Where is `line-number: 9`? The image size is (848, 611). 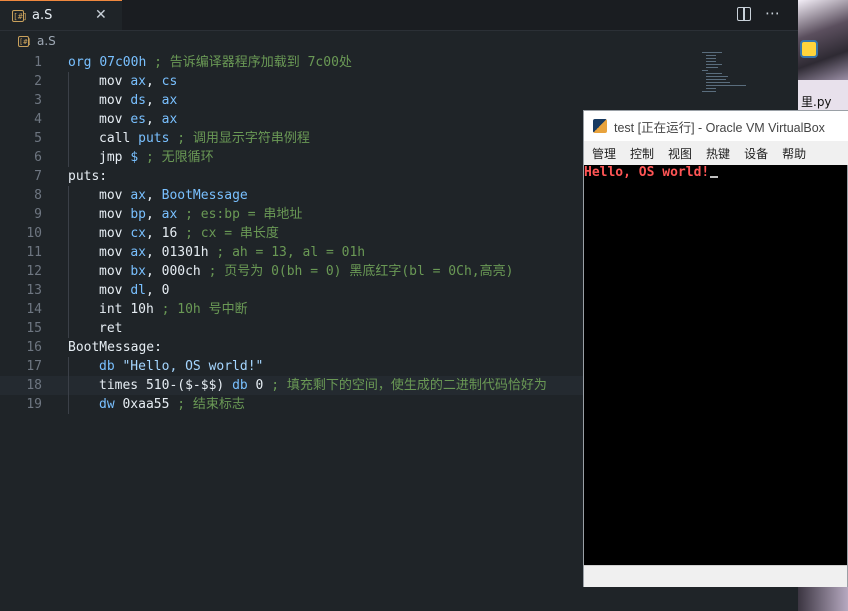 line-number: 9 is located at coordinates (38, 214).